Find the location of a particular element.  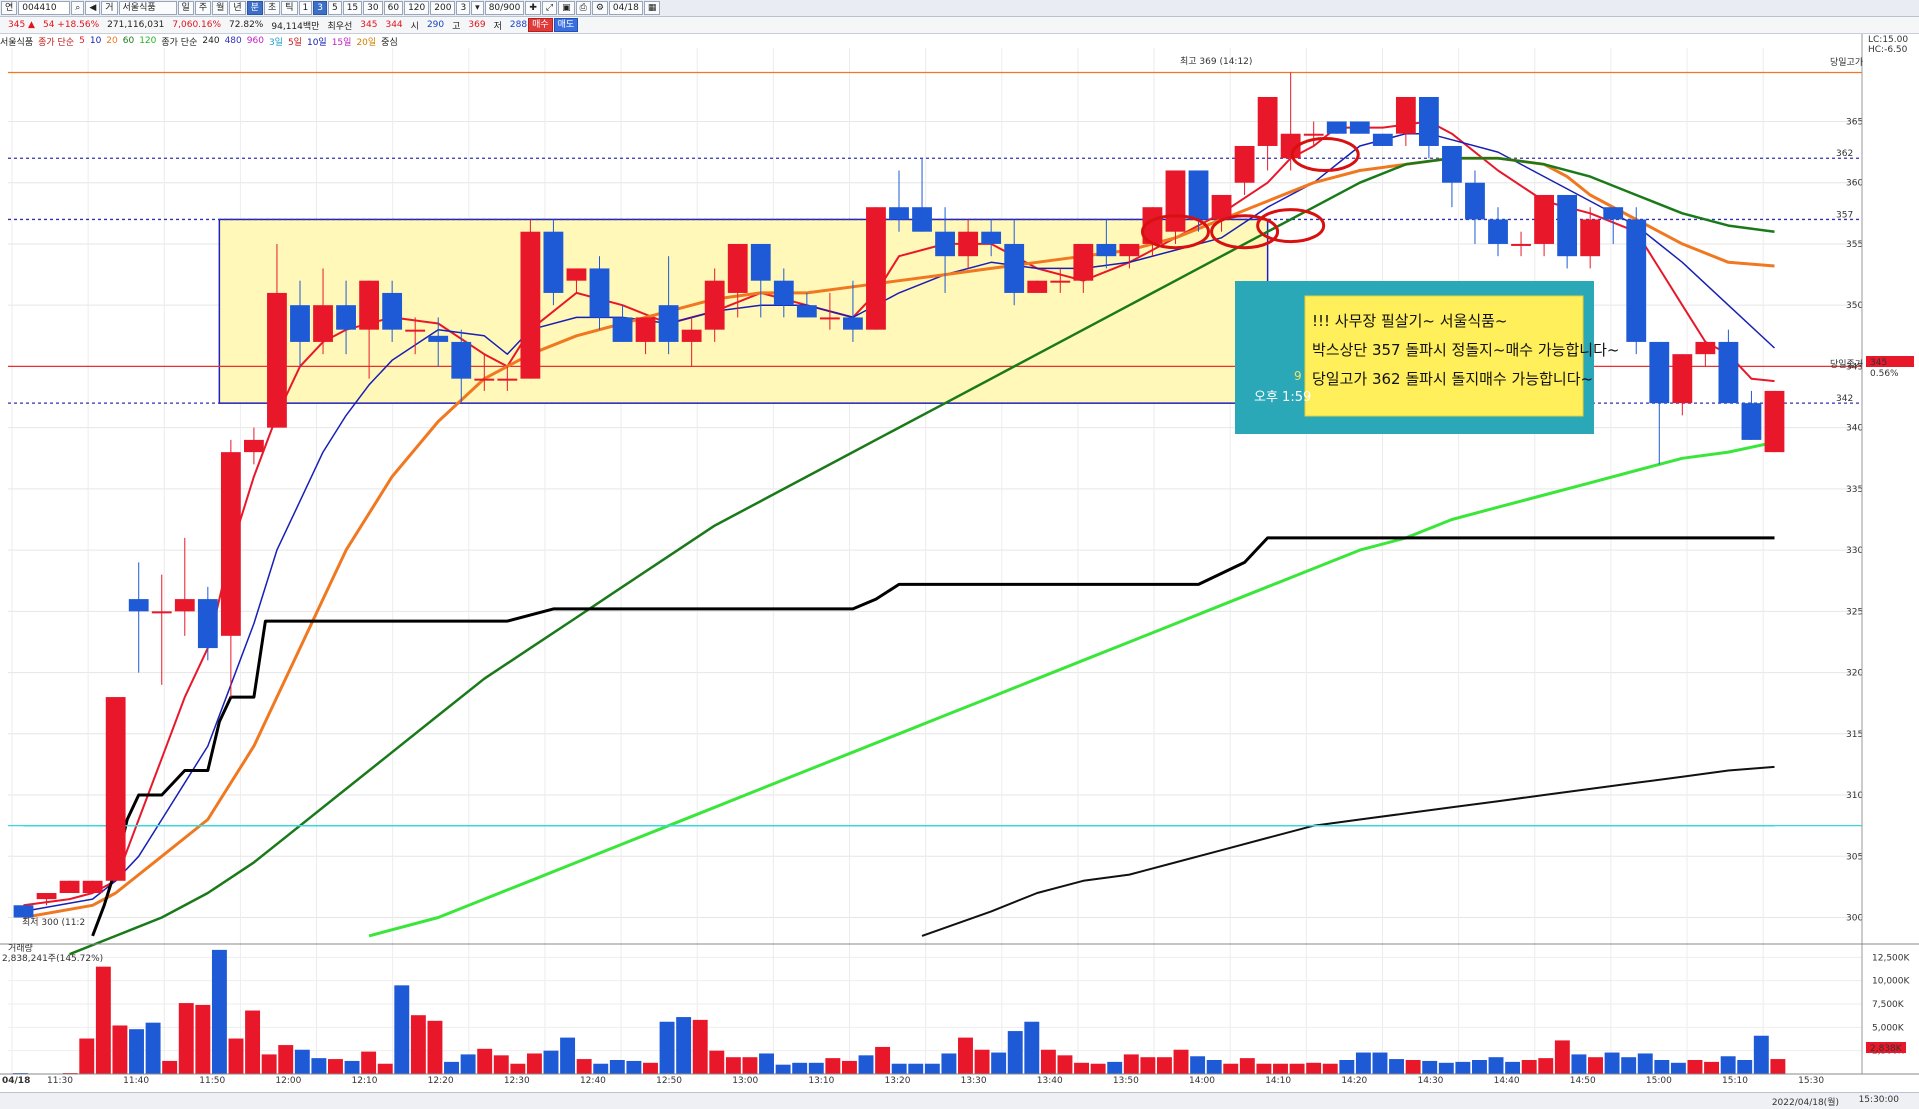

gear-icon: ⚙ is located at coordinates (600, 8).